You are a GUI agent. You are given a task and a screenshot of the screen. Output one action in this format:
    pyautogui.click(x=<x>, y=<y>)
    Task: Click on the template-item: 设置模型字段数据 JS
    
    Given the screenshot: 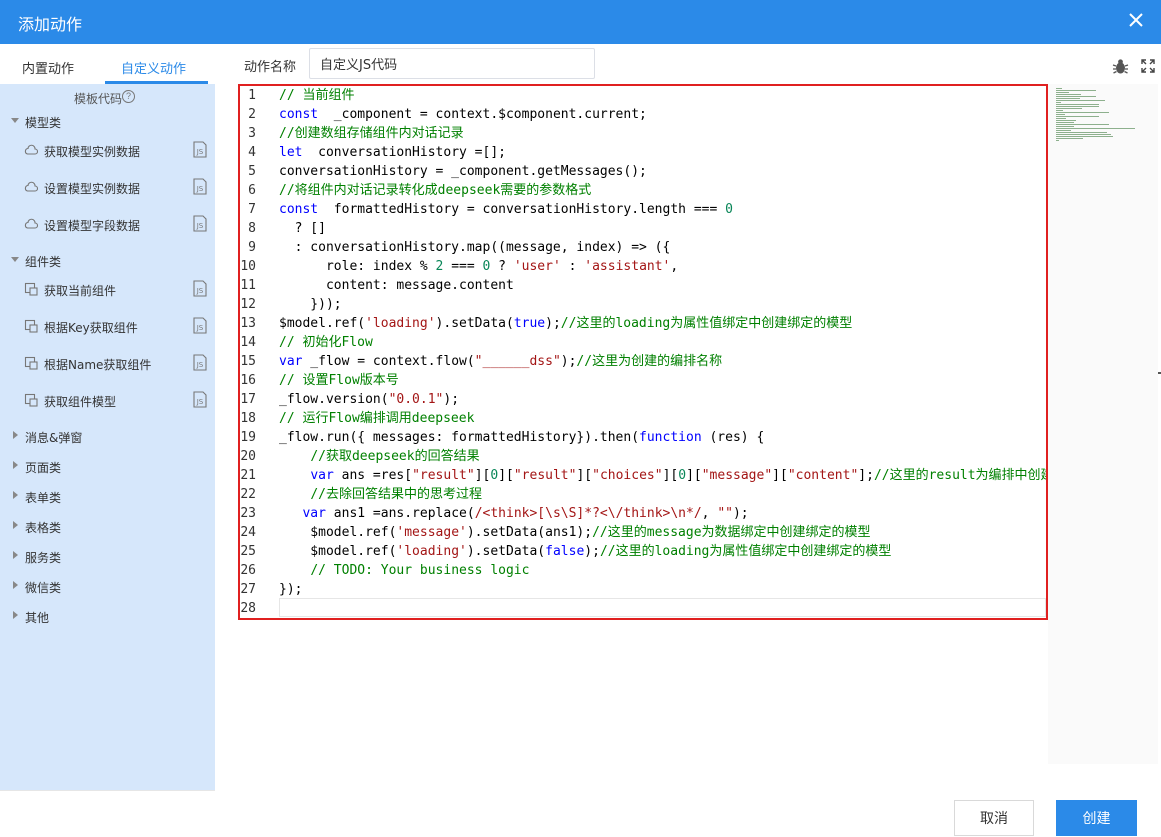 What is the action you would take?
    pyautogui.click(x=107, y=225)
    